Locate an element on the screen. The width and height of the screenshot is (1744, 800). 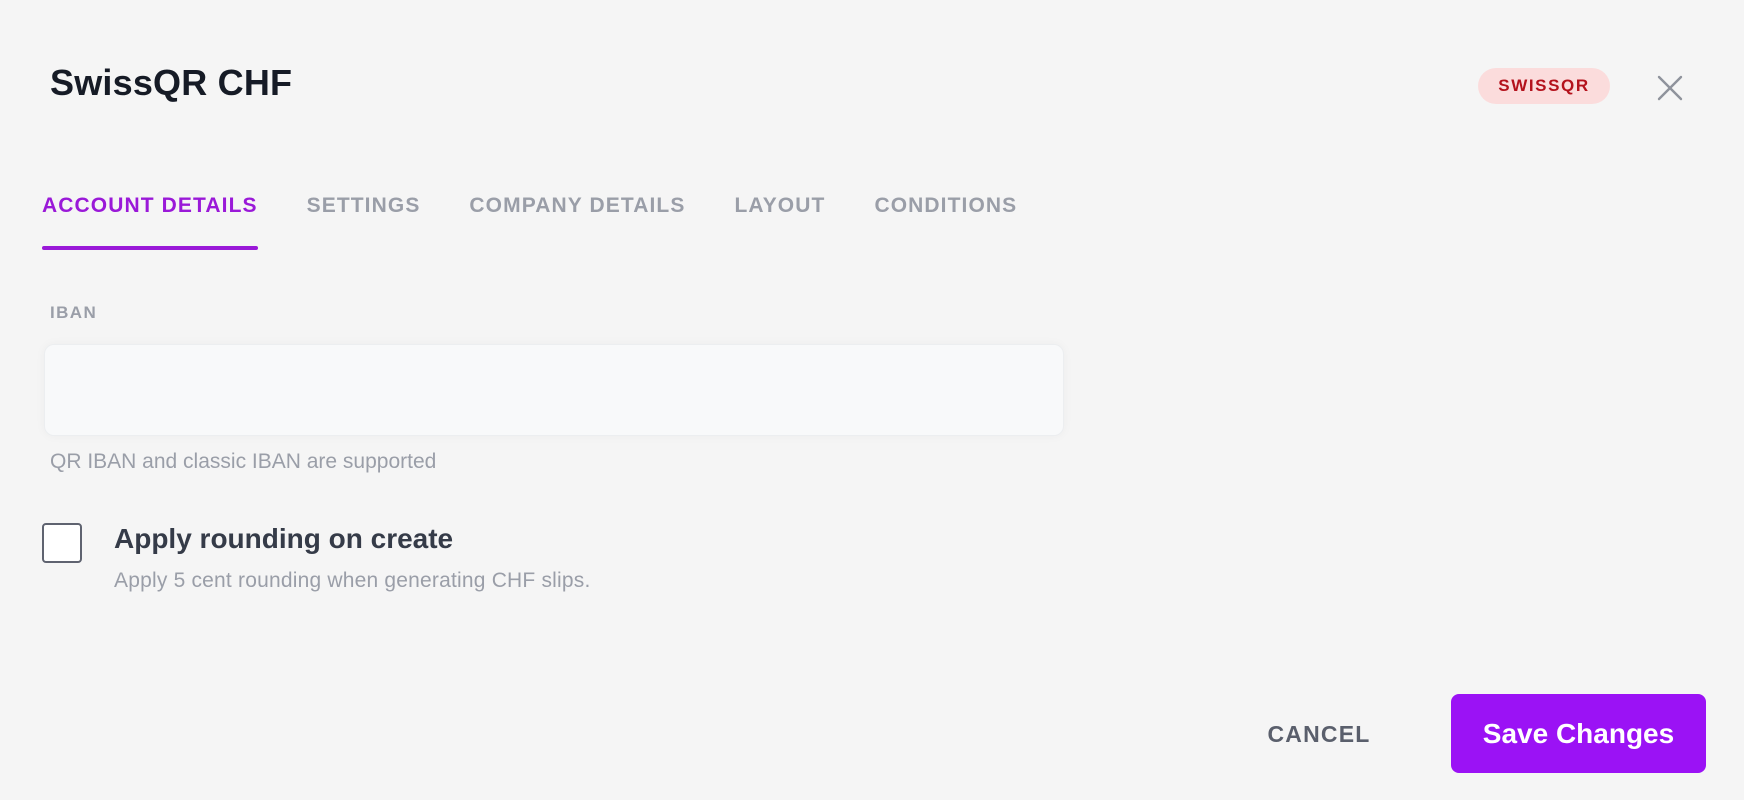
close-icon is located at coordinates (1670, 88).